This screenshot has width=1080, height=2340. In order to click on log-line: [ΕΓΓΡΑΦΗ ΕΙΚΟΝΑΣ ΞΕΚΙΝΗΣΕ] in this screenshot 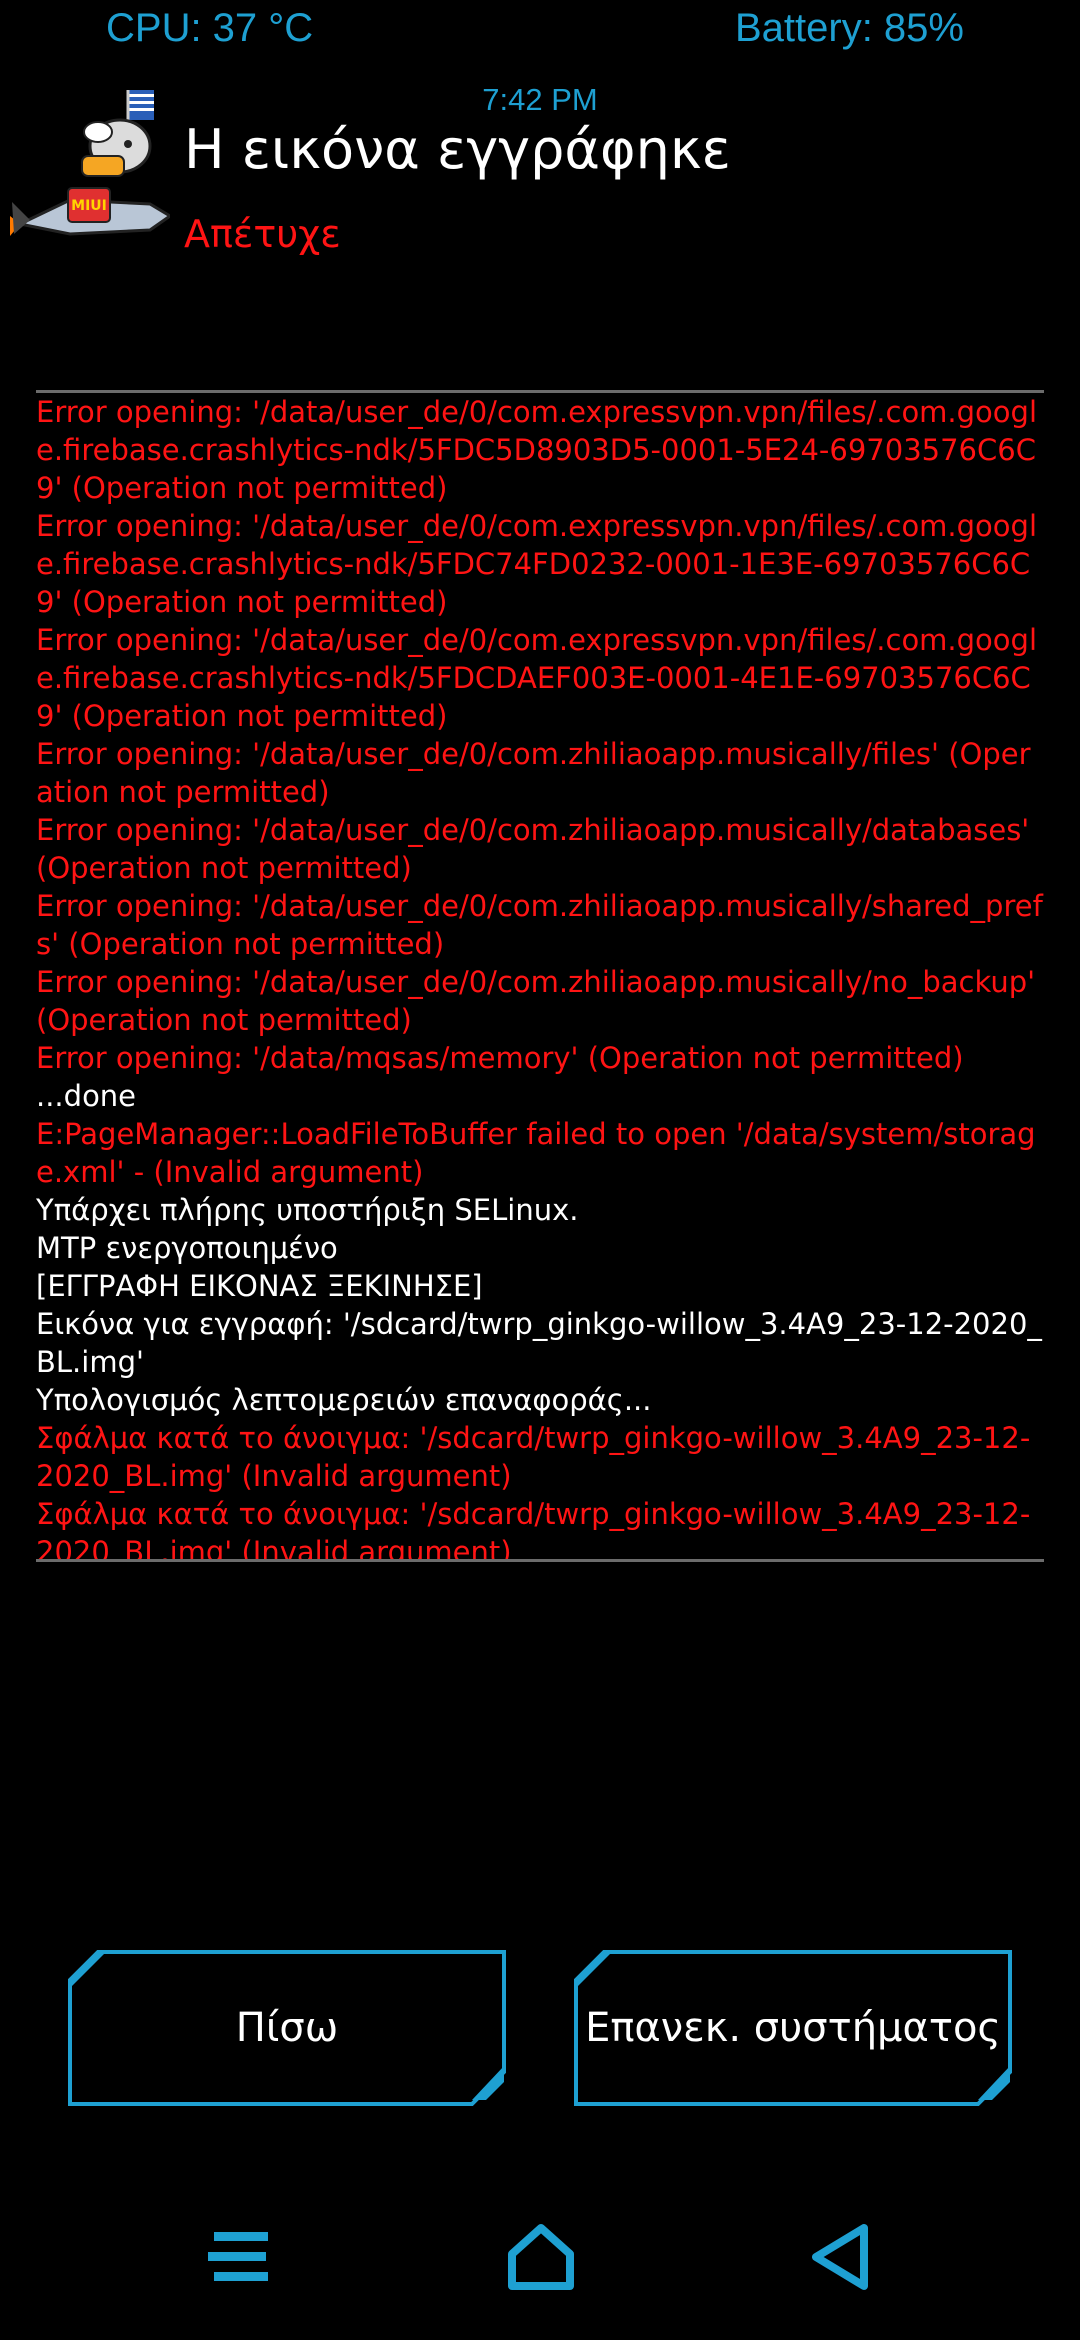, I will do `click(259, 1286)`.